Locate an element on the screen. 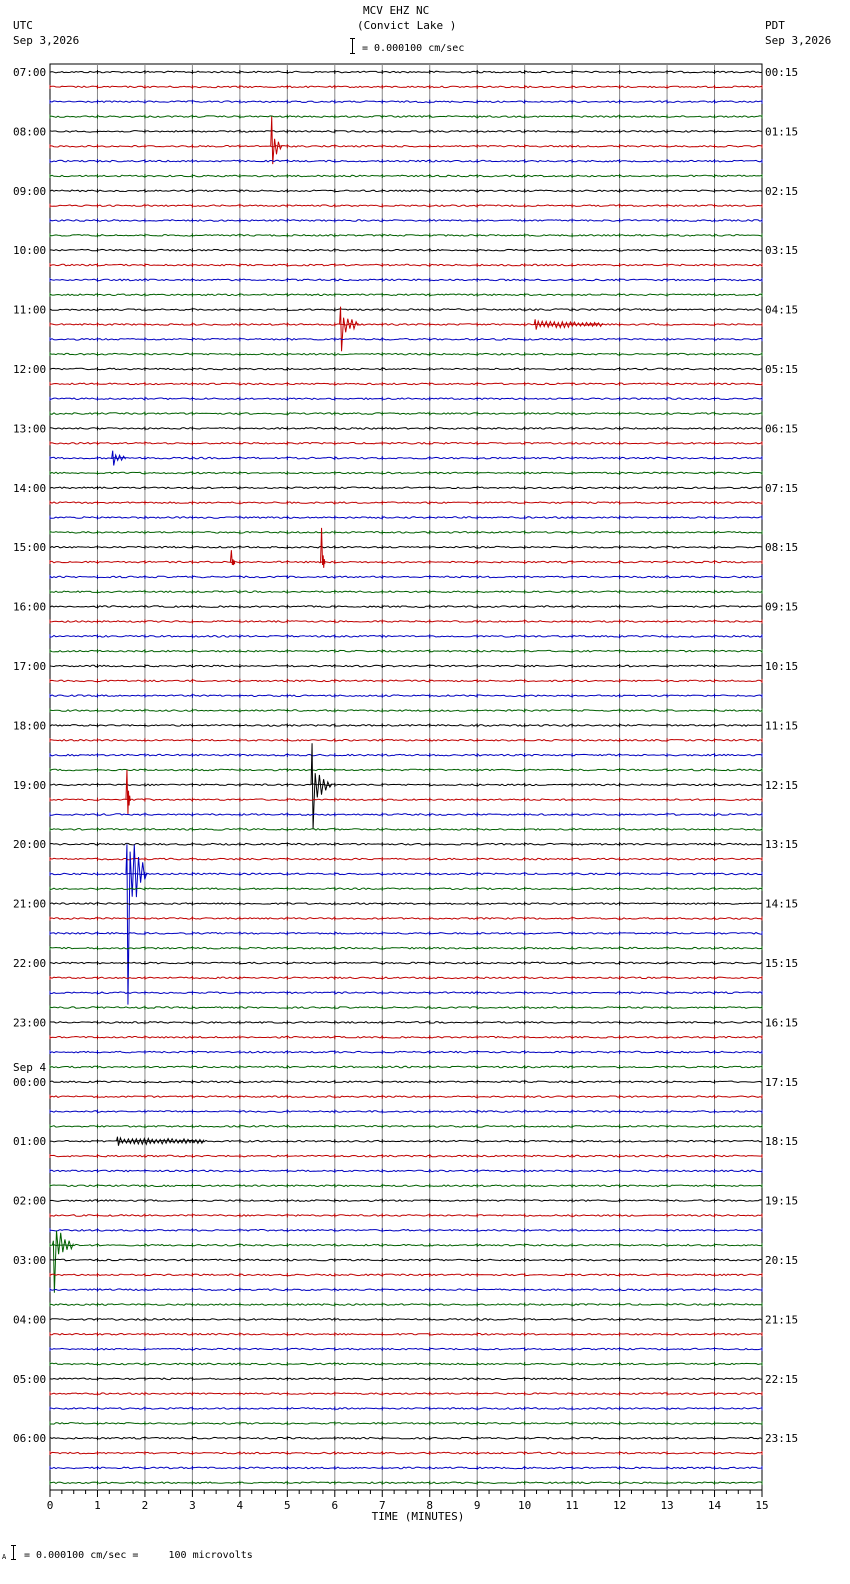  utc-hour-label: 19:00 is located at coordinates (29, 785).